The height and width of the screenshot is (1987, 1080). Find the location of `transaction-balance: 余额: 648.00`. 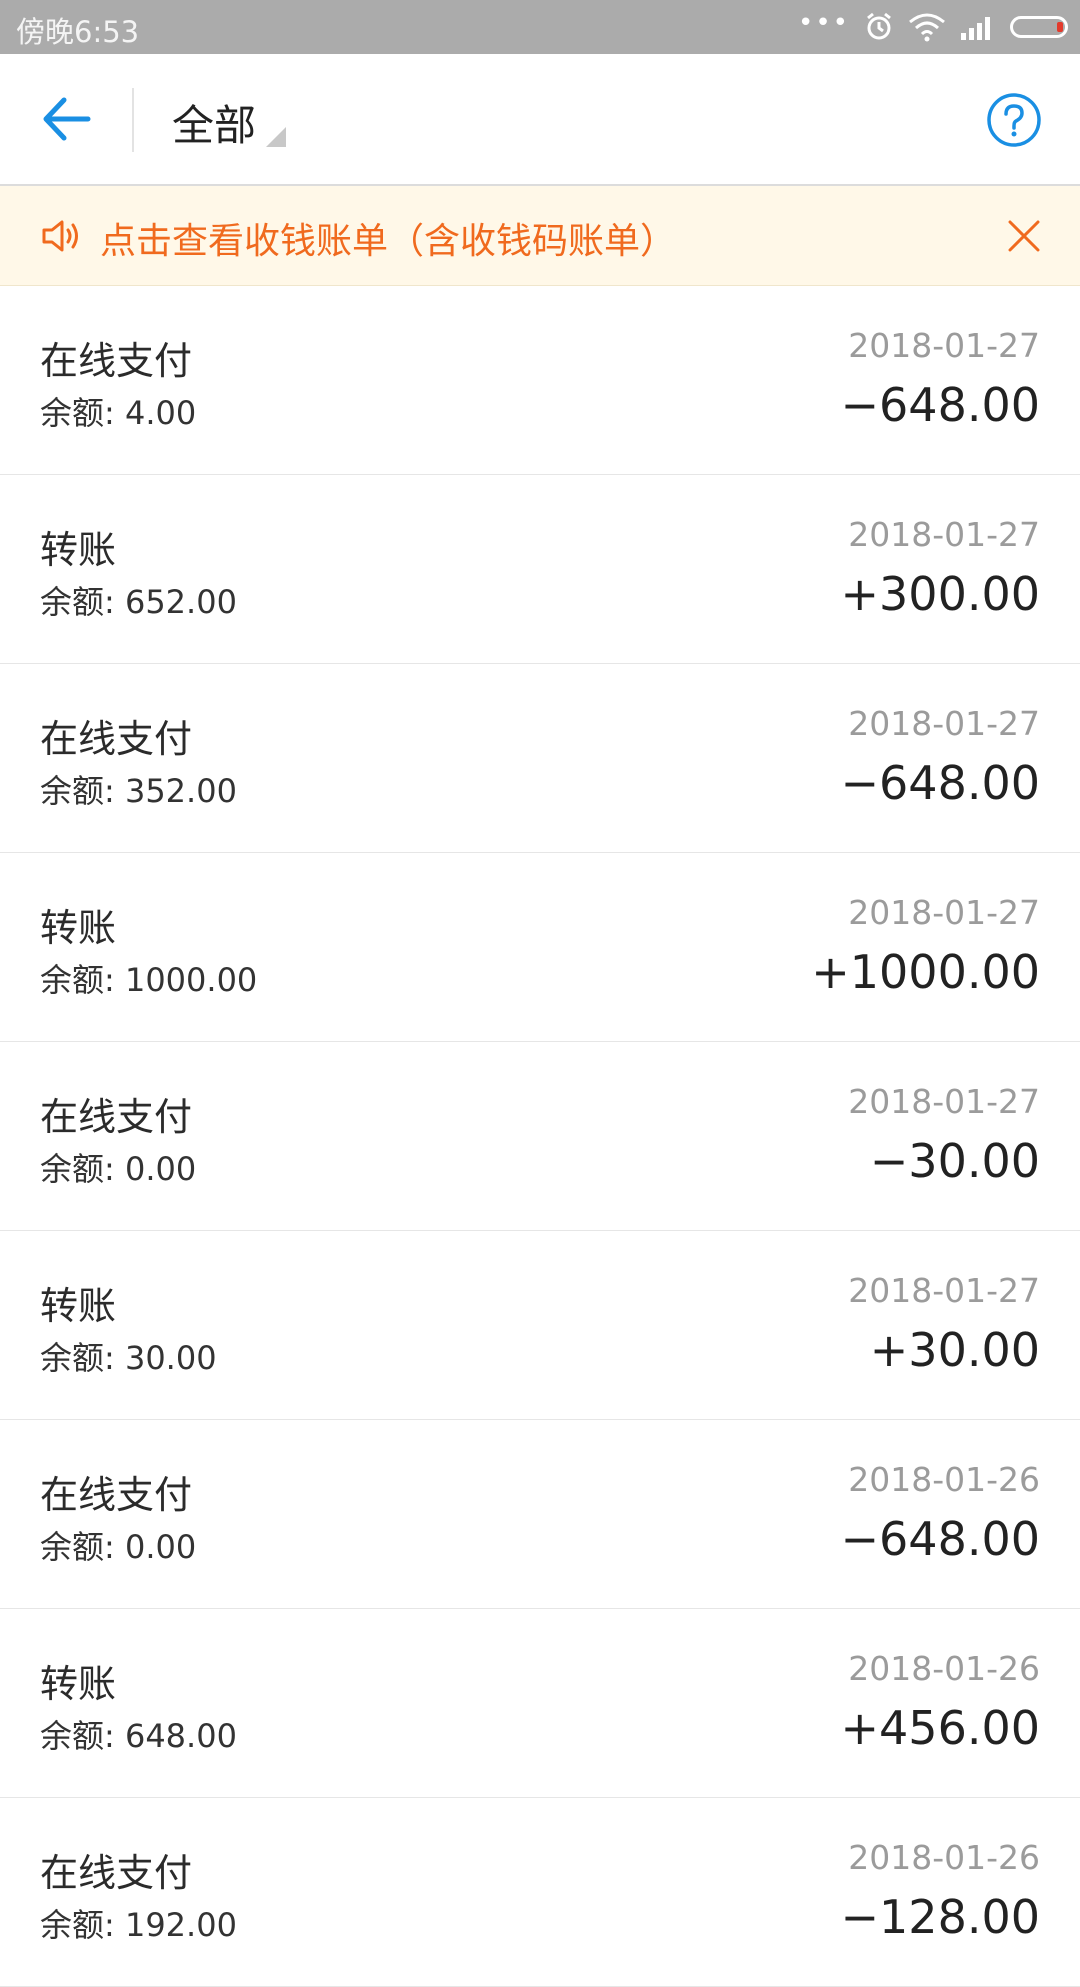

transaction-balance: 余额: 648.00 is located at coordinates (138, 1736).